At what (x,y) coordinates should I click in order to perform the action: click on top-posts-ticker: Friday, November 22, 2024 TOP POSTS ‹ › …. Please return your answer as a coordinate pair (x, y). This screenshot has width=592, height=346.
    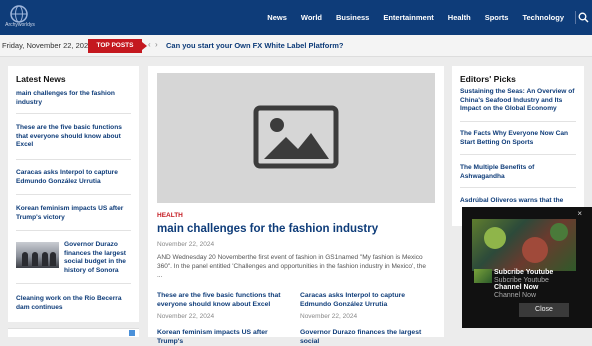
    Looking at the image, I should click on (296, 46).